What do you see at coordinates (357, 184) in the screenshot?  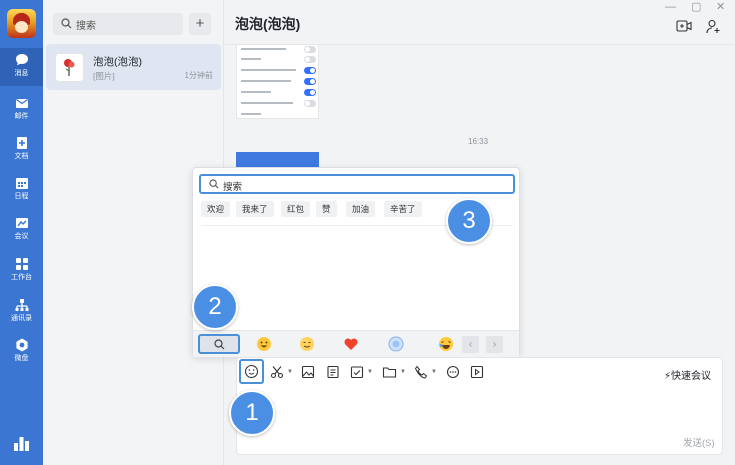 I see `emoji-search-input: 搜索` at bounding box center [357, 184].